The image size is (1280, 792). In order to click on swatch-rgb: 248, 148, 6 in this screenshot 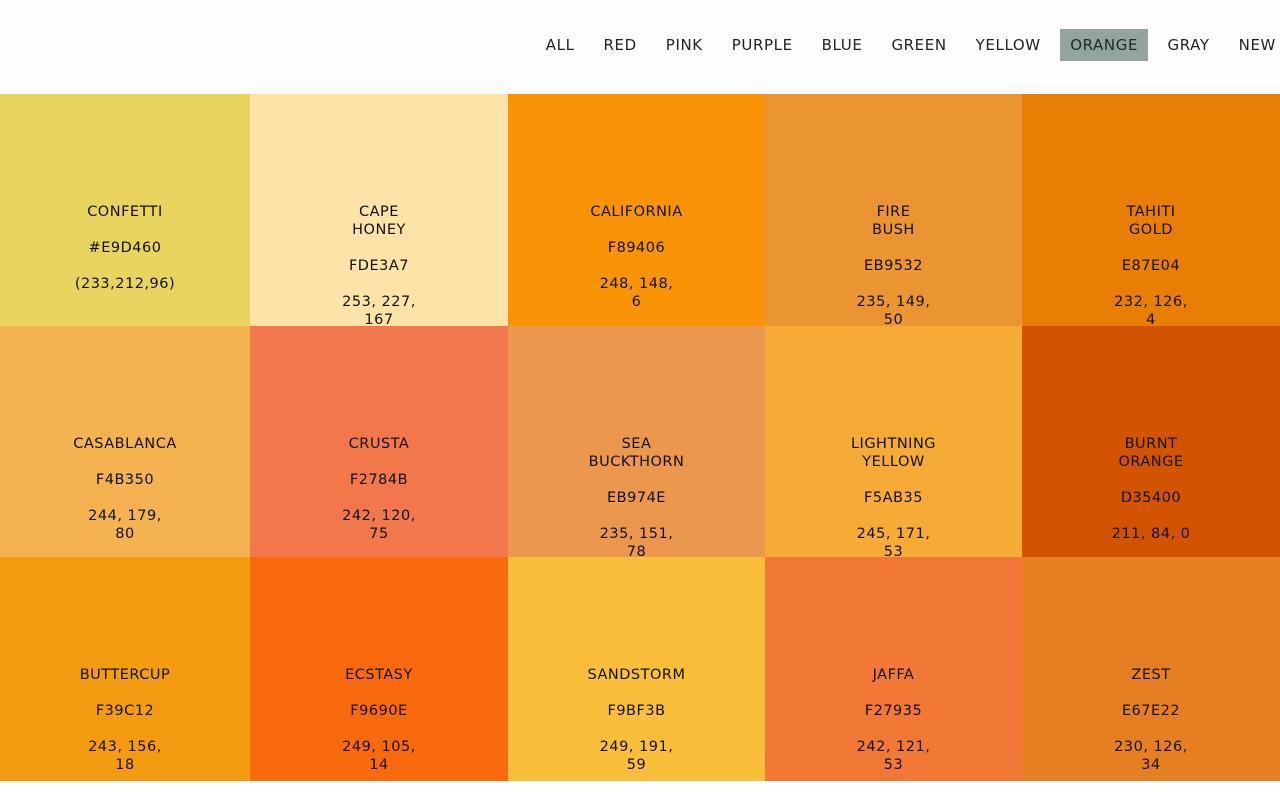, I will do `click(636, 293)`.